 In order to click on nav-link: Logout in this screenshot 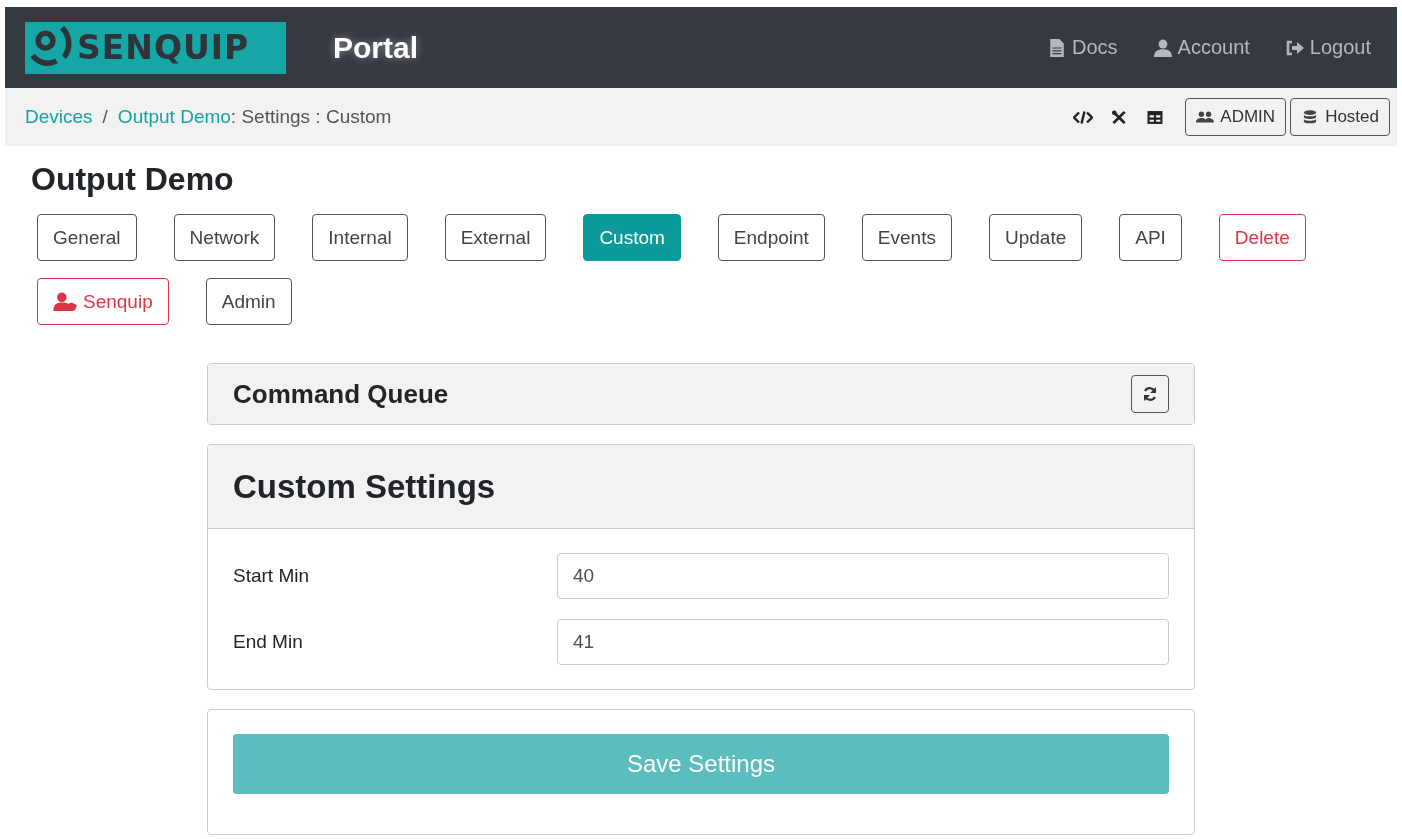, I will do `click(1328, 47)`.